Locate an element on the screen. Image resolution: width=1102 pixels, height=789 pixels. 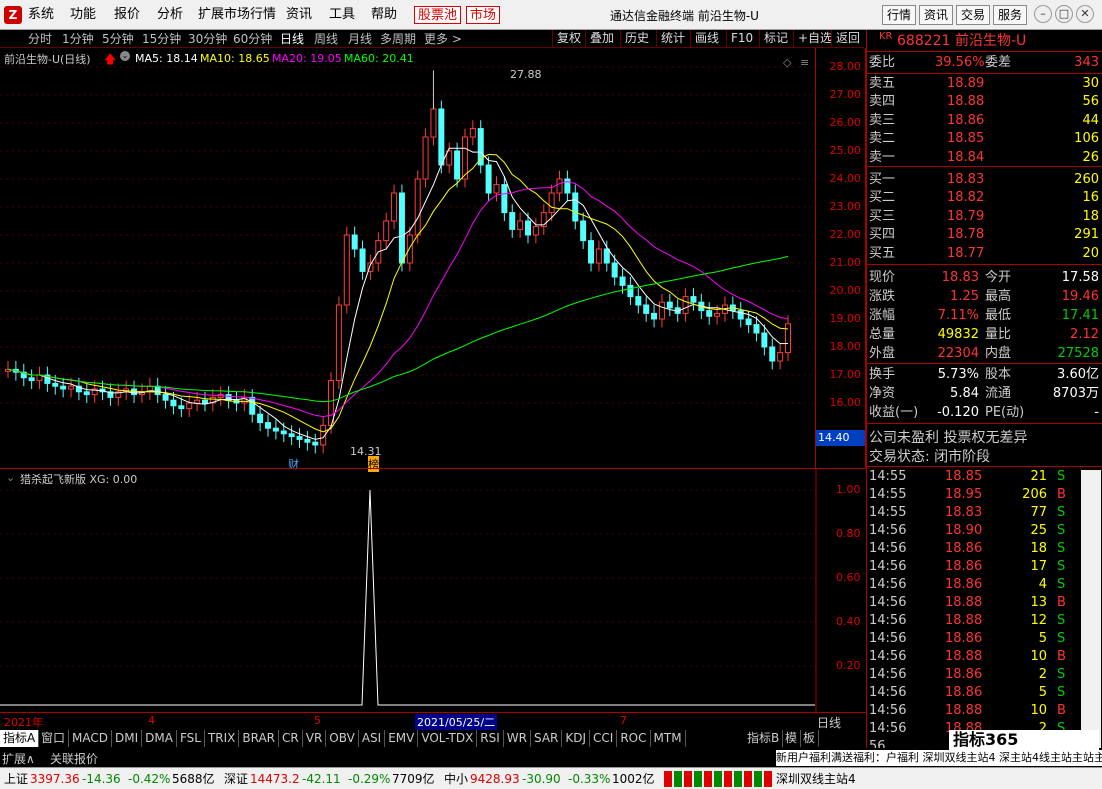
ask-row: 卖一 18.84 26 is located at coordinates (984, 158).